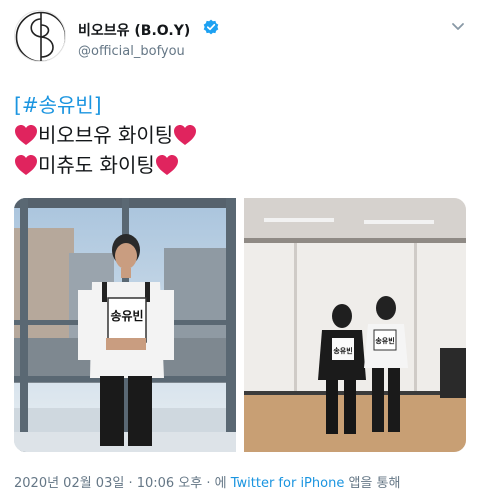 This screenshot has height=500, width=480. Describe the element at coordinates (96, 165) in the screenshot. I see `tweet-line-3-text: 미츄도 화이팅` at that location.